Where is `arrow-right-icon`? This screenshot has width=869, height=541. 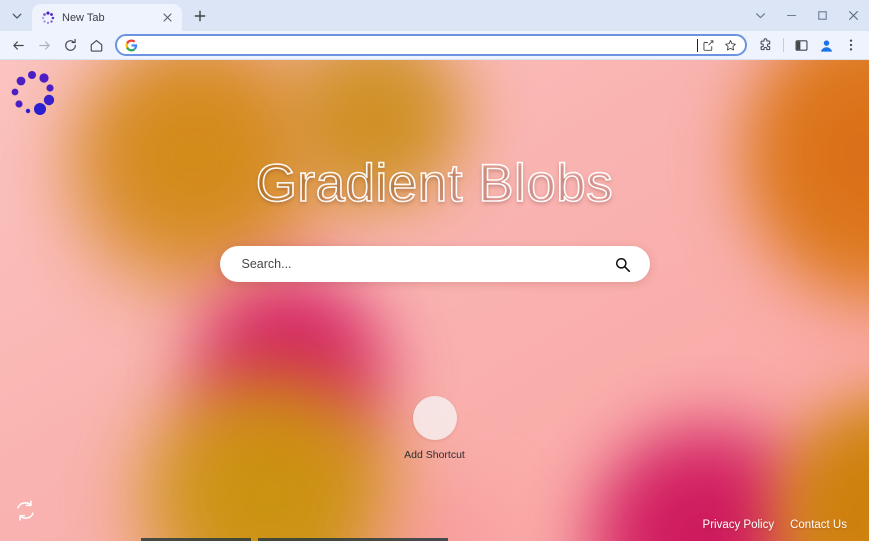
arrow-right-icon is located at coordinates (44, 45).